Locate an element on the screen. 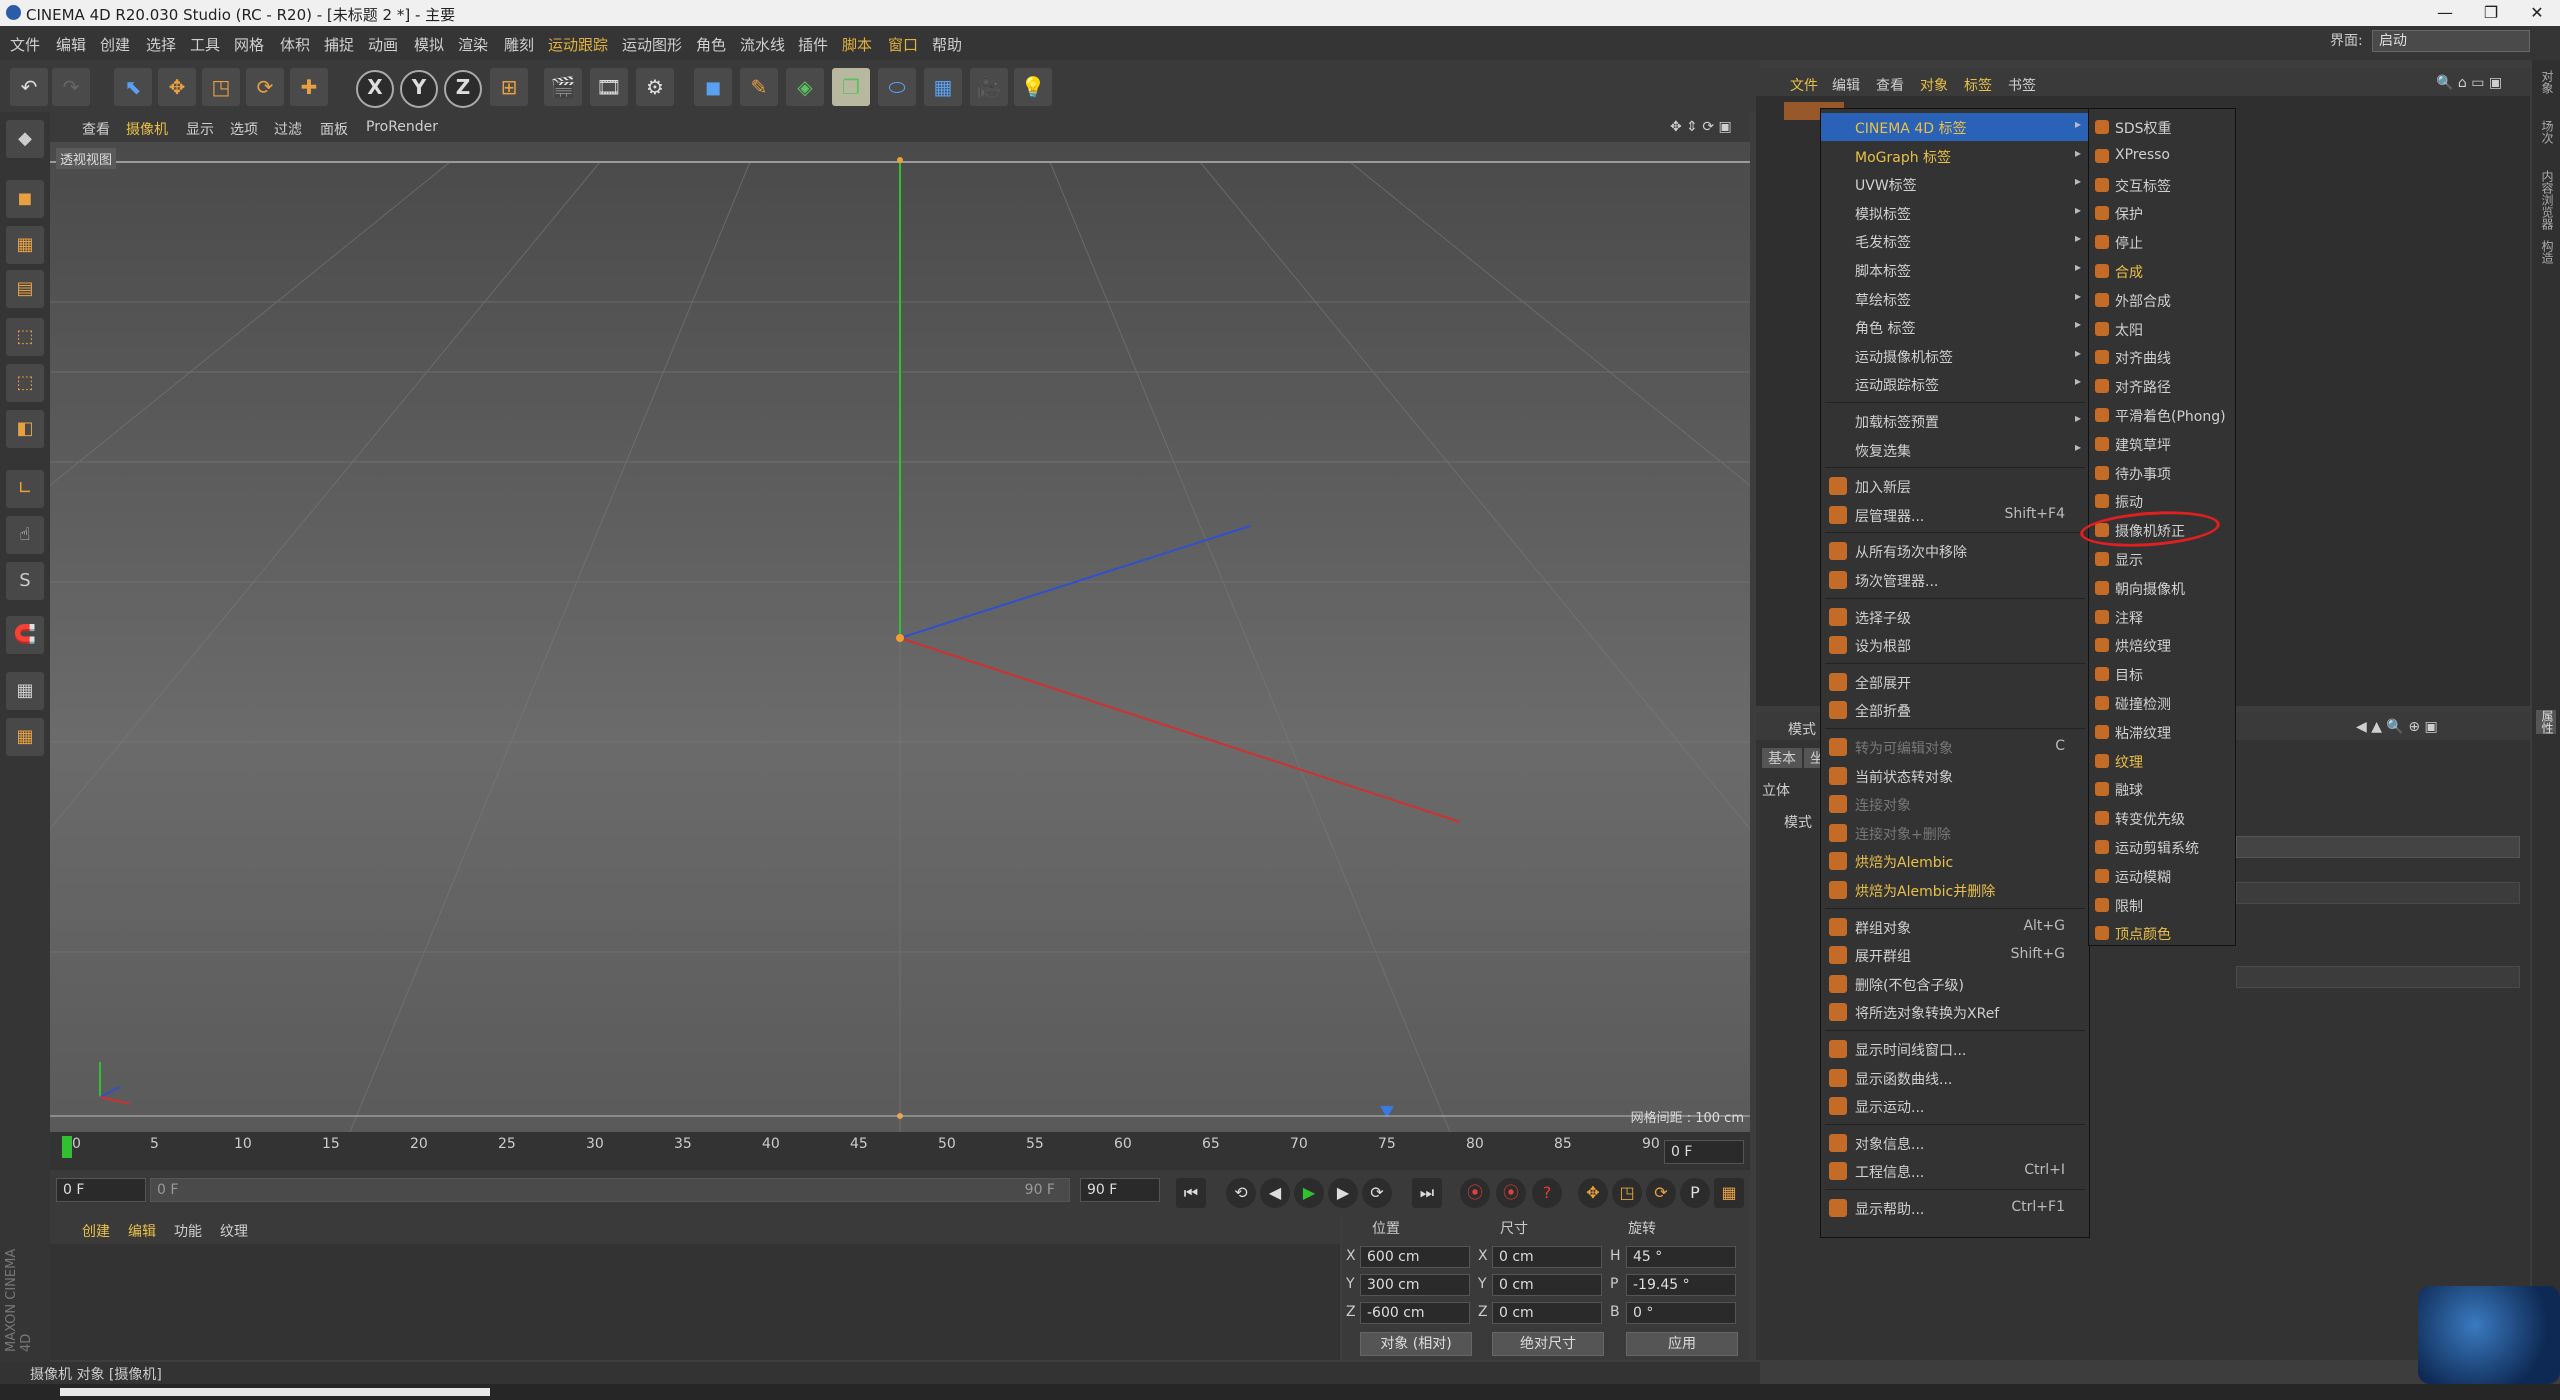  context-menu-item: MoGraph 标签 ▸ is located at coordinates (1955, 156).